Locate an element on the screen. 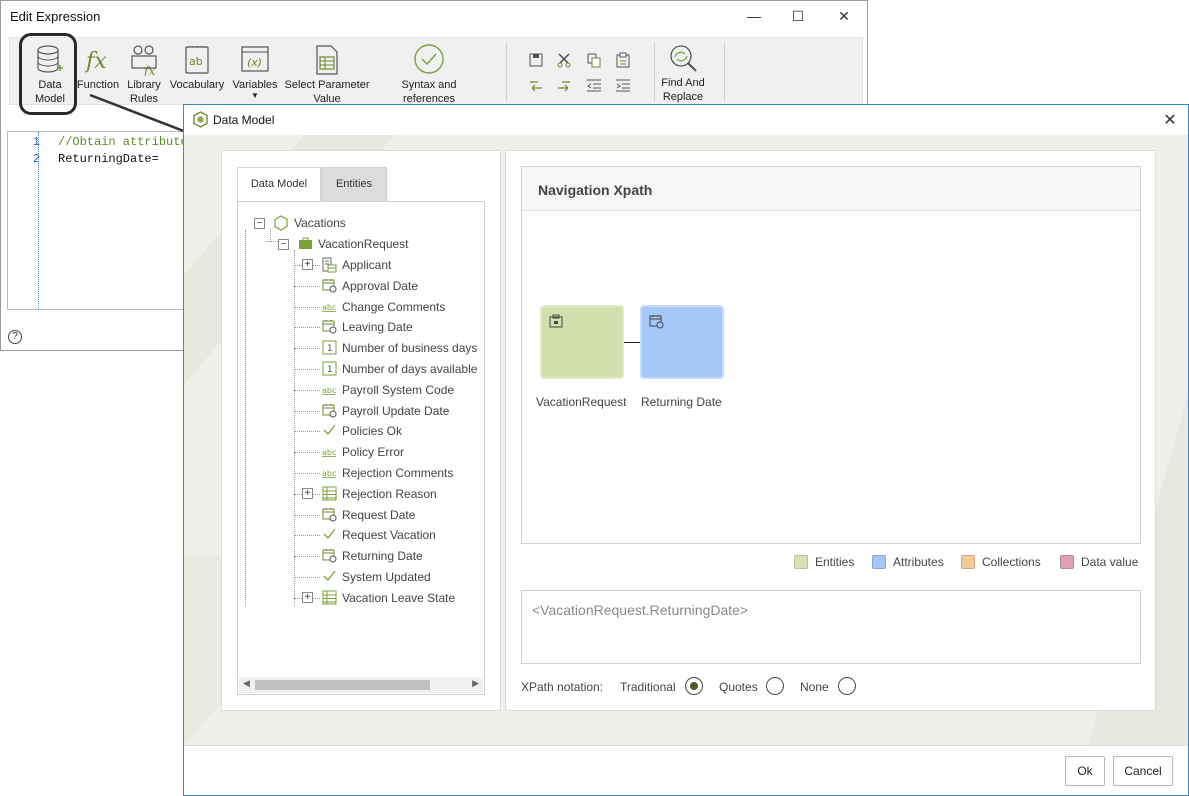 The width and height of the screenshot is (1189, 796). attribute-node is located at coordinates (682, 342).